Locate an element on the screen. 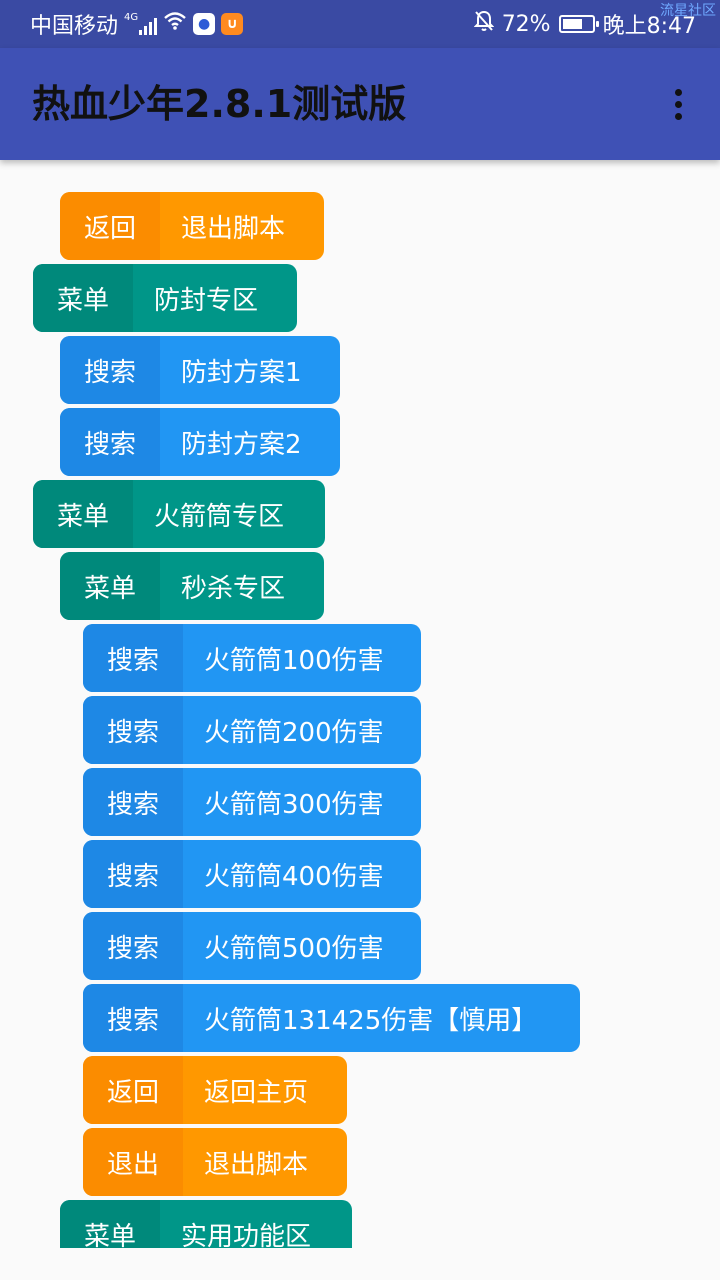 This screenshot has height=1280, width=720. overflow-menu-icon is located at coordinates (678, 104).